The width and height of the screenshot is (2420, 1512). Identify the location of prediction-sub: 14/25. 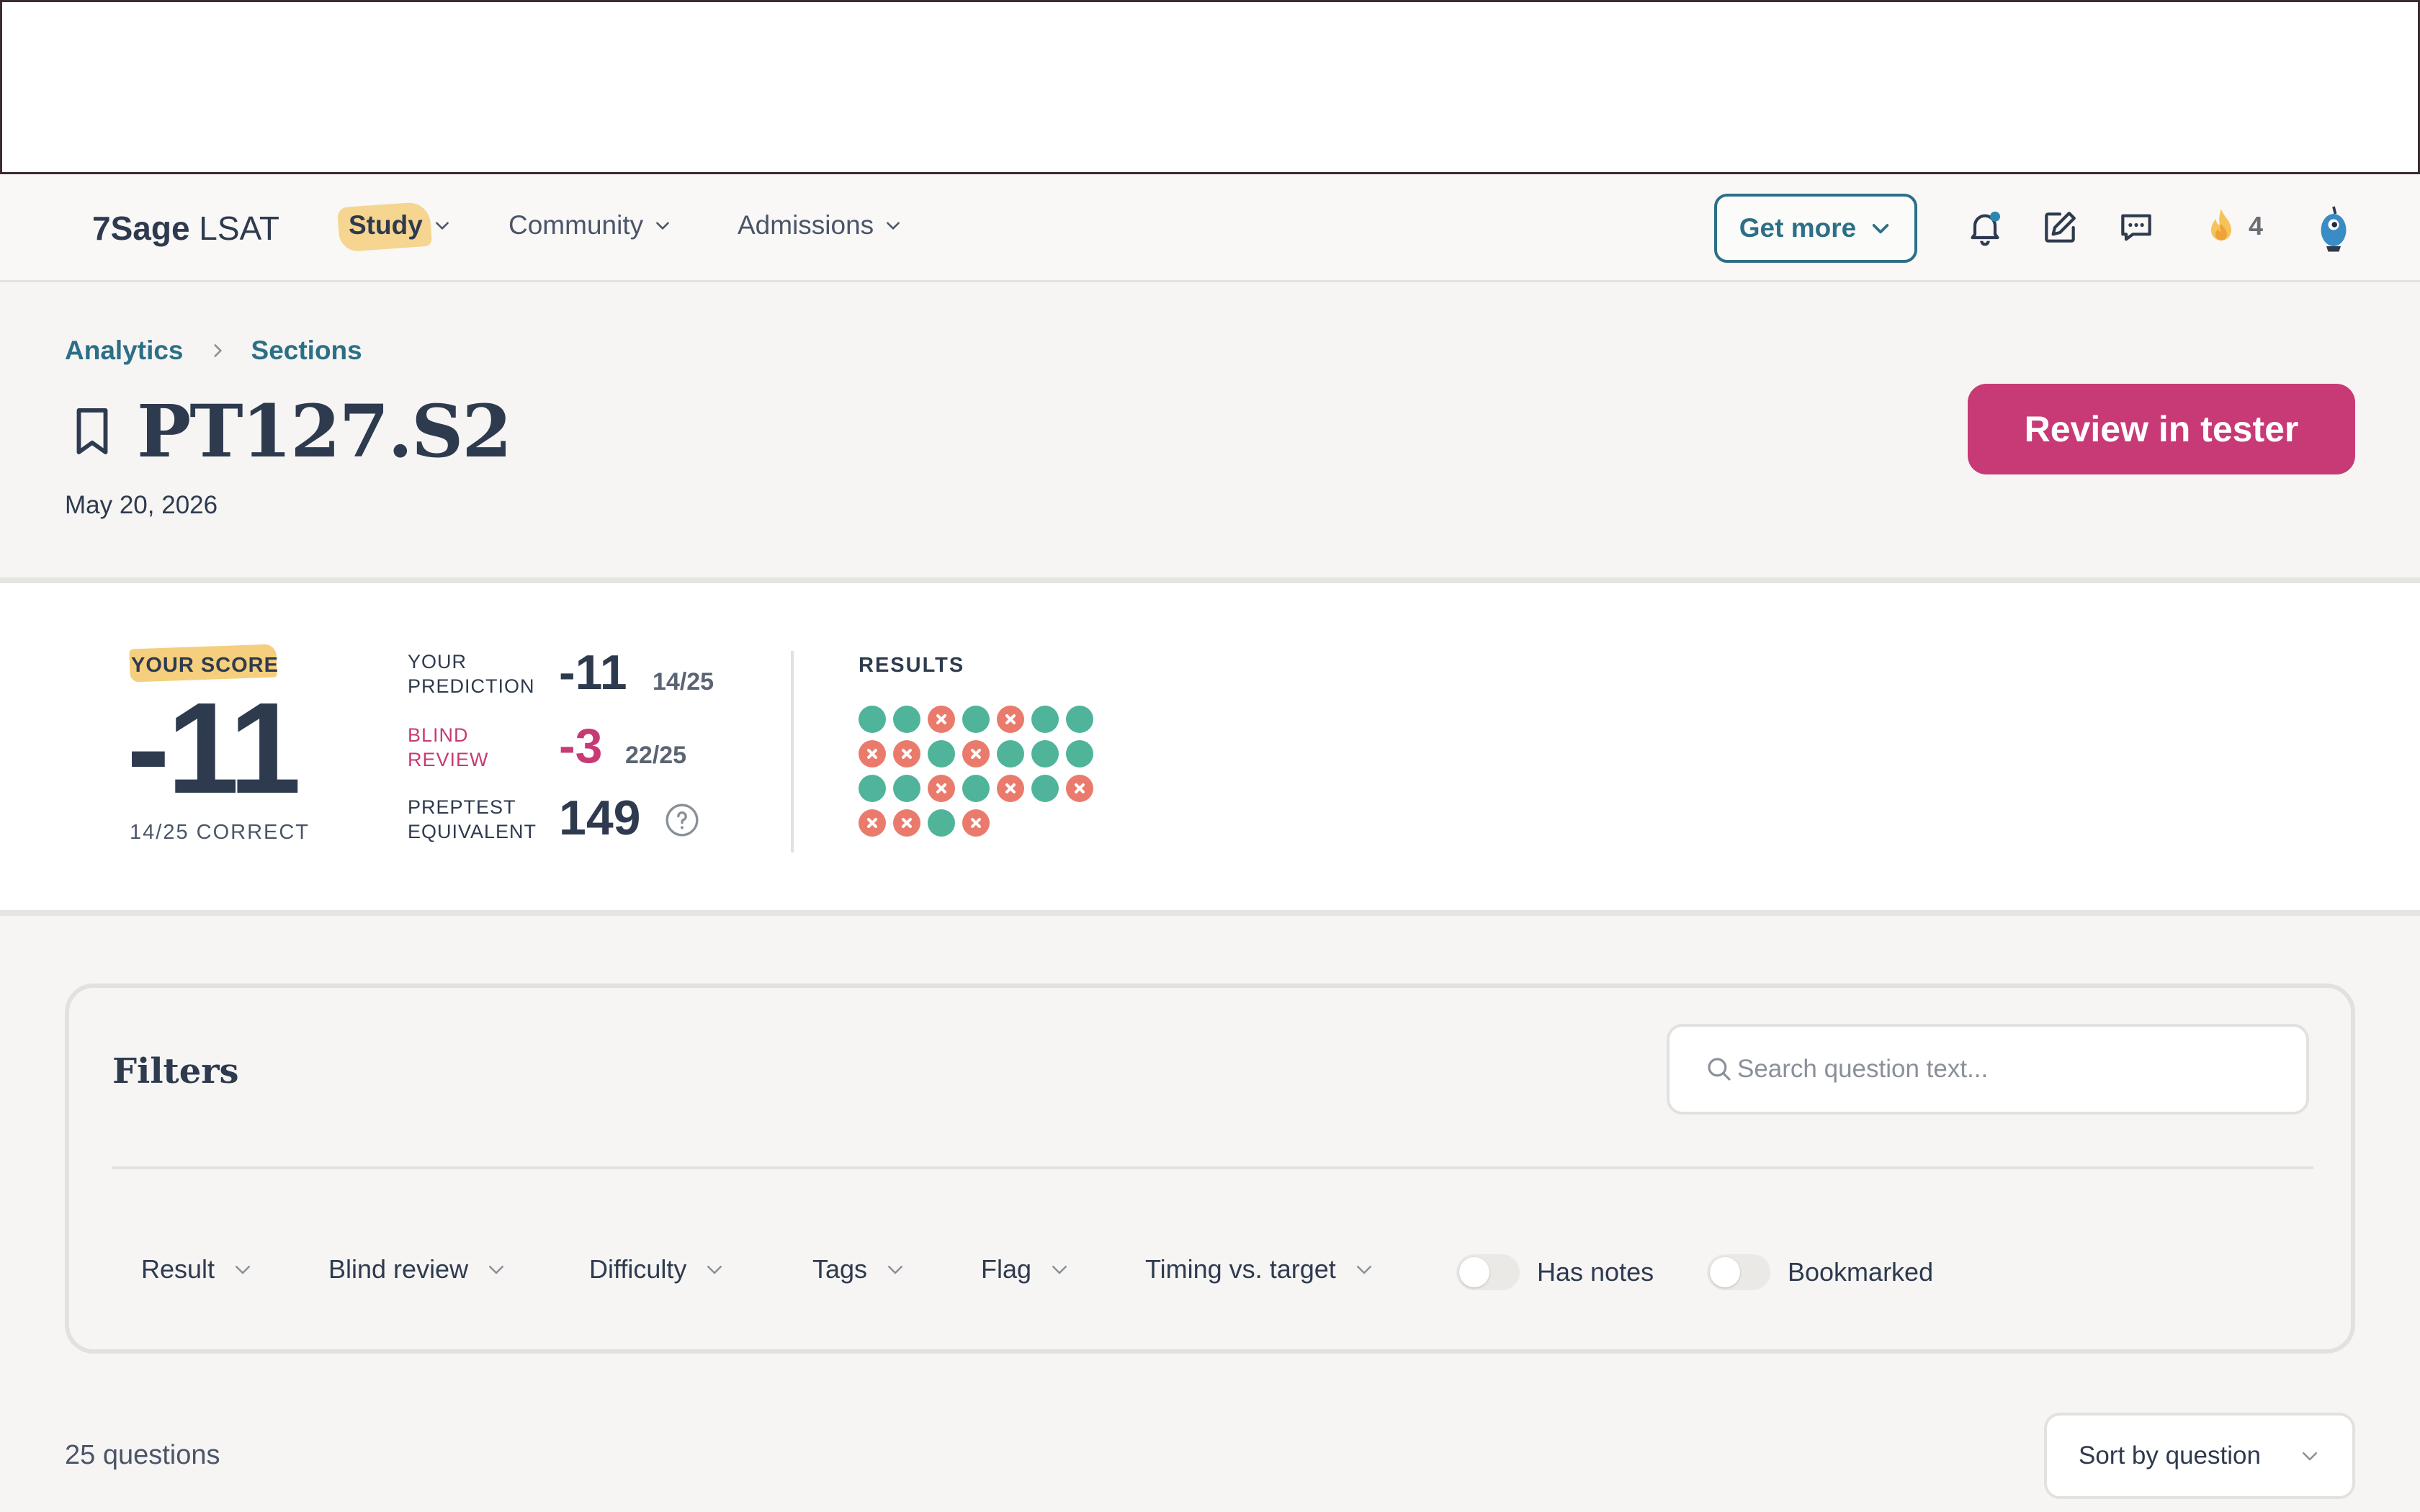
(683, 682).